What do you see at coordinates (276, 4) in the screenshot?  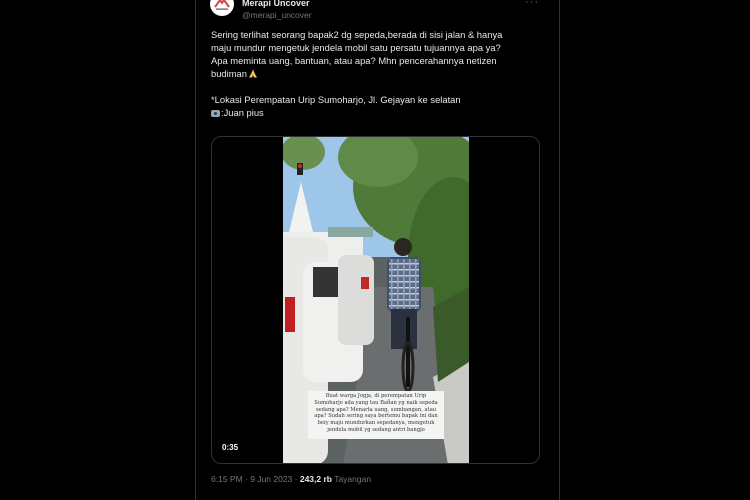 I see `author-name: Merapi Uncover` at bounding box center [276, 4].